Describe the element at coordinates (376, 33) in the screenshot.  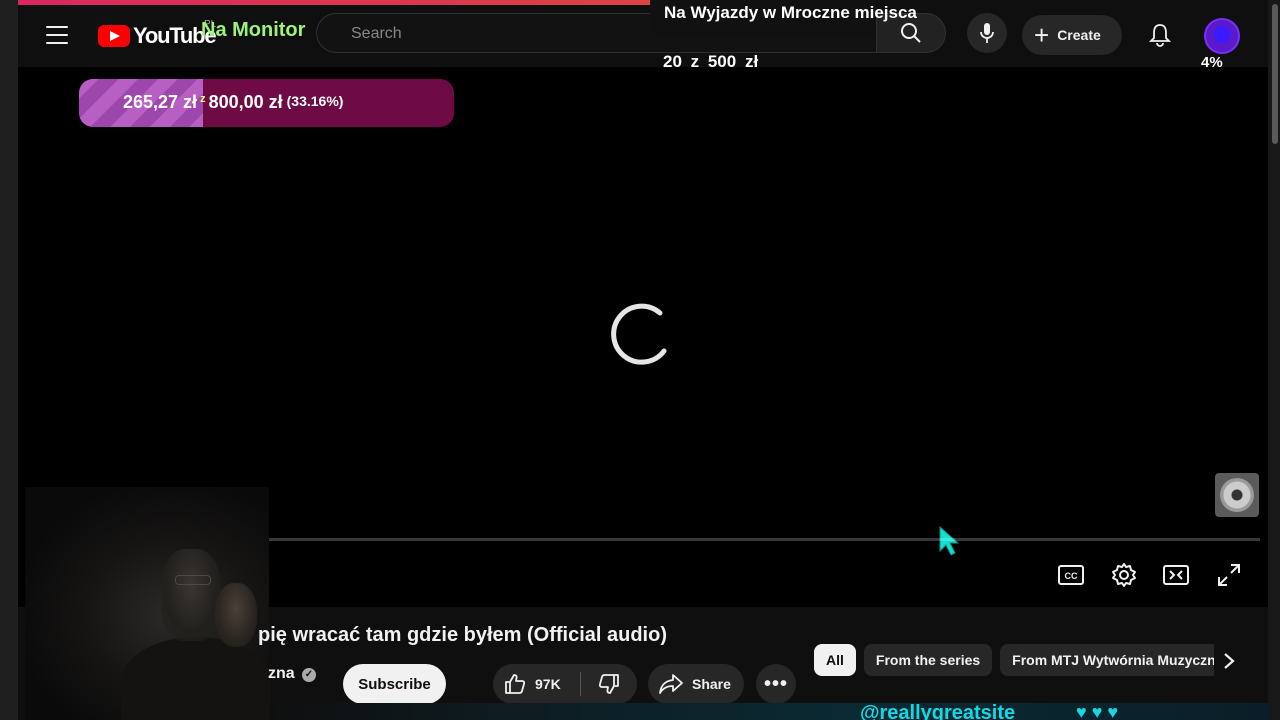
I see `search-placeholder: Search` at that location.